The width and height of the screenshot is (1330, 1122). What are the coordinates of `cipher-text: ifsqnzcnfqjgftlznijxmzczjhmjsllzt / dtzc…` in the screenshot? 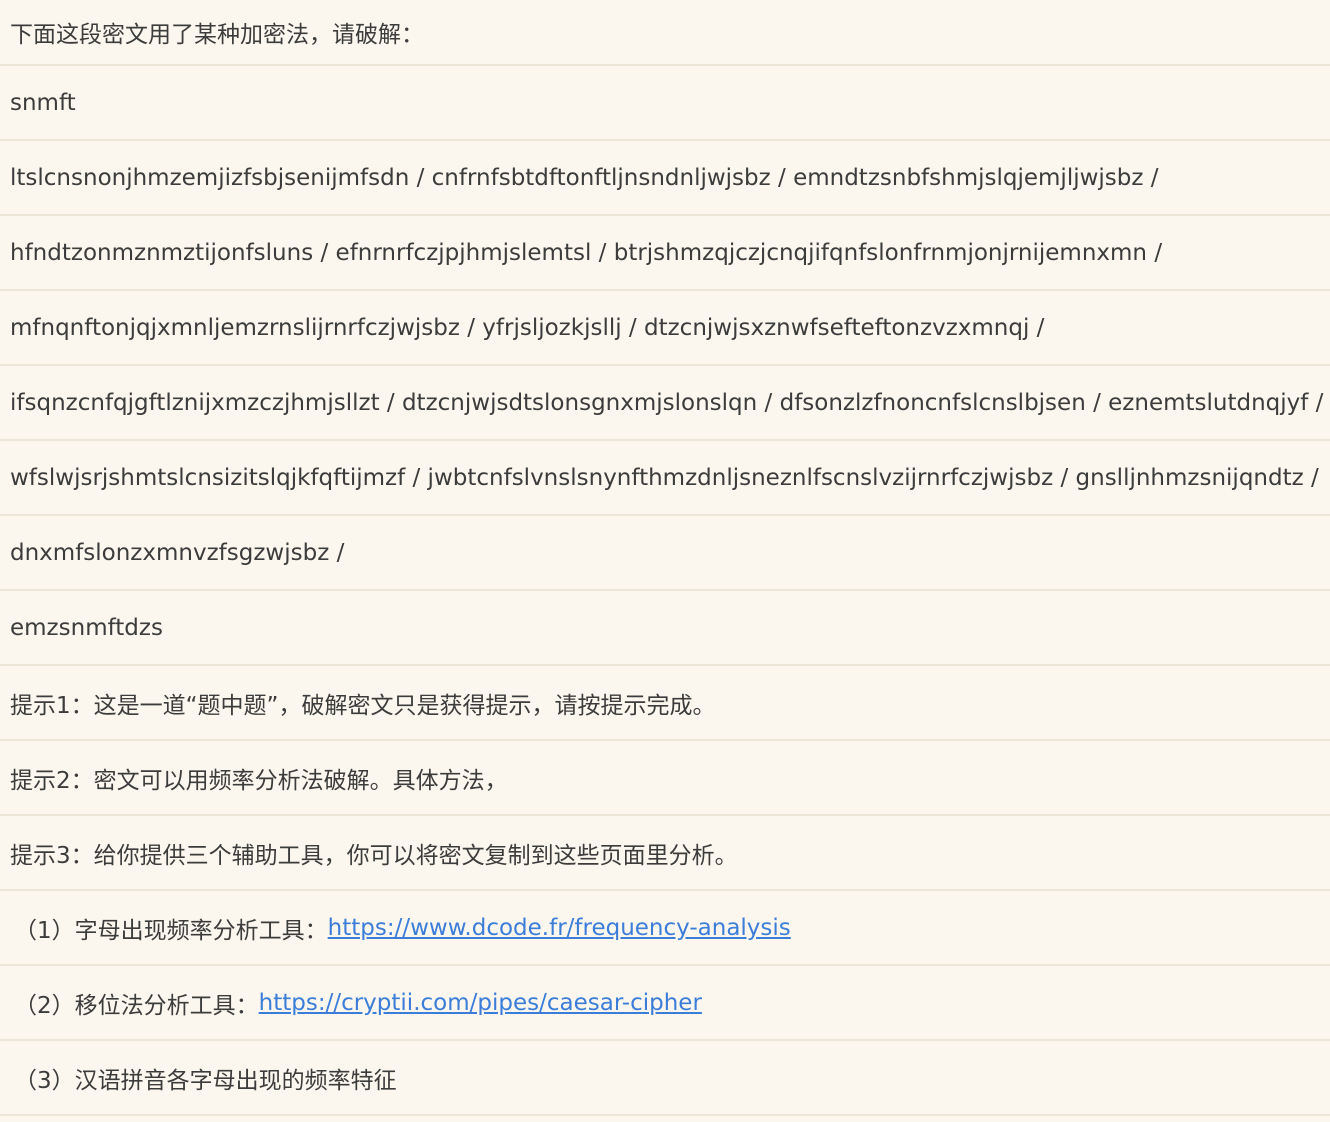 It's located at (667, 402).